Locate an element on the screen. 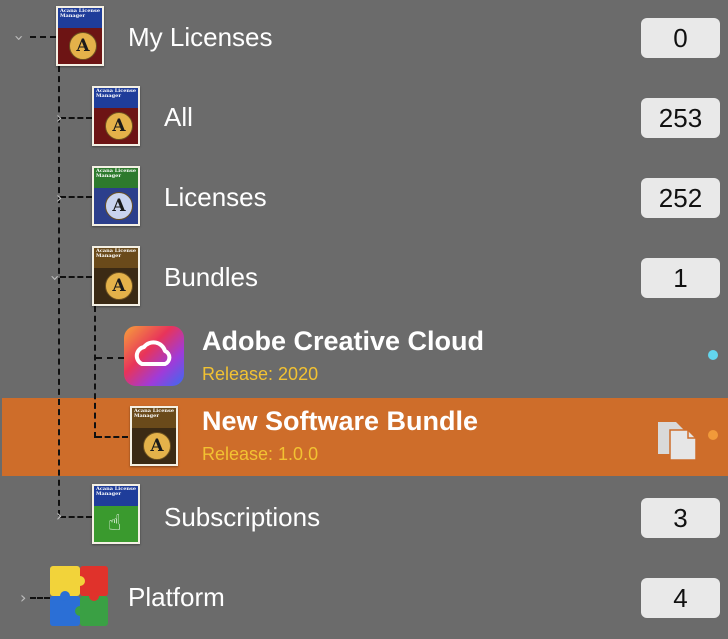  release-label: Release: 1.0.0 is located at coordinates (260, 454).